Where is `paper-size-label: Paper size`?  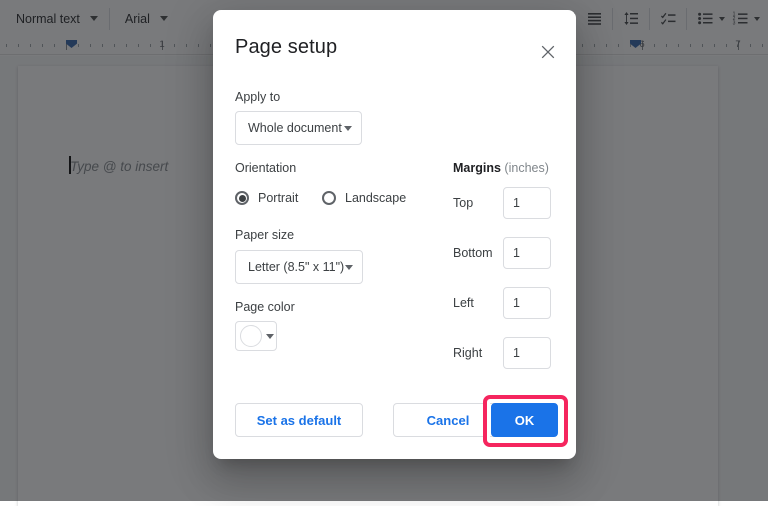
paper-size-label: Paper size is located at coordinates (265, 235).